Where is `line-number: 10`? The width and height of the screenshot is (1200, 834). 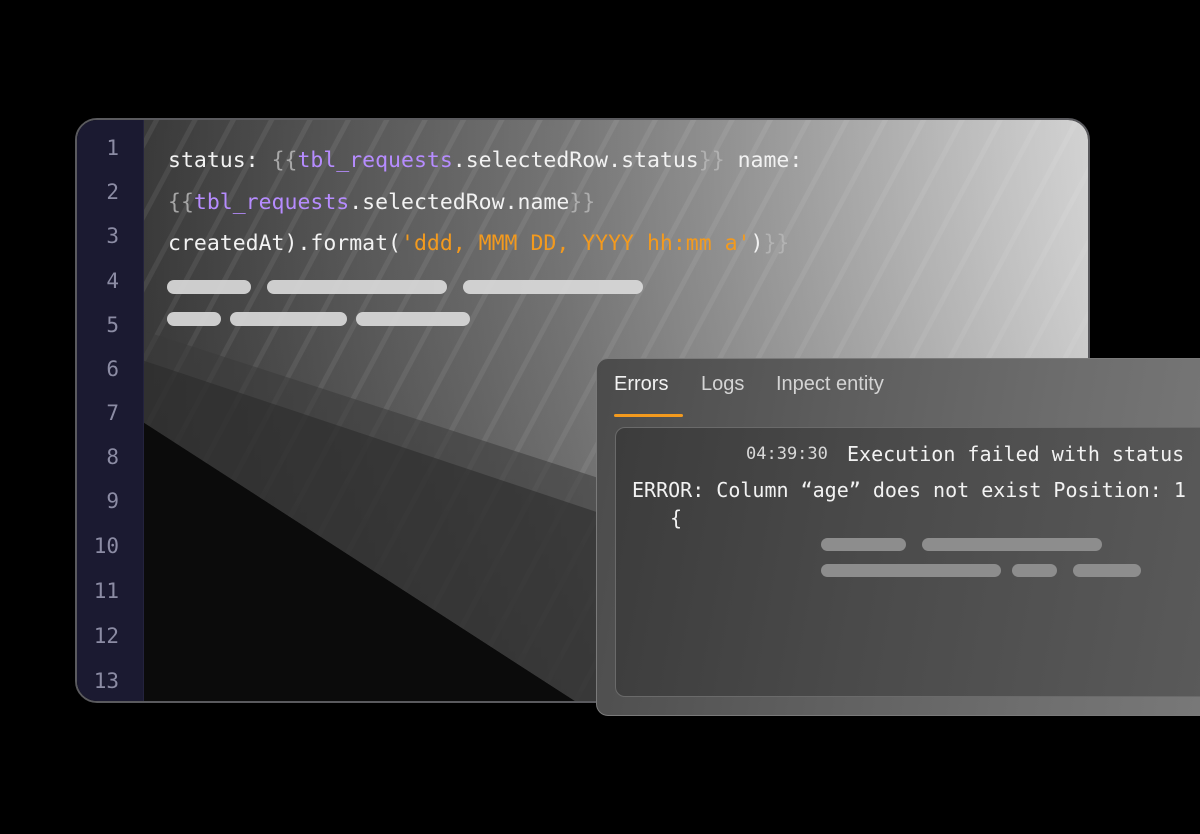 line-number: 10 is located at coordinates (106, 546).